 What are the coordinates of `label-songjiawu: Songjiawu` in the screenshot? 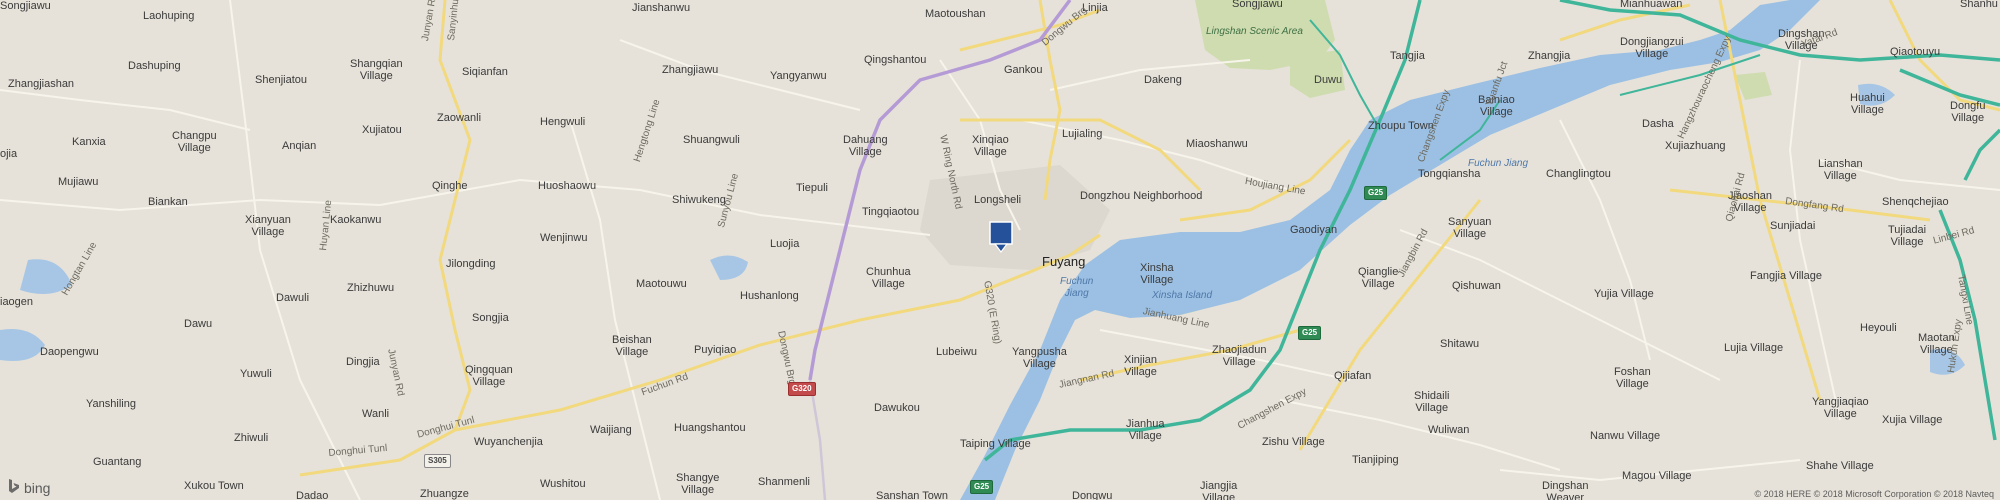 It's located at (25, 6).